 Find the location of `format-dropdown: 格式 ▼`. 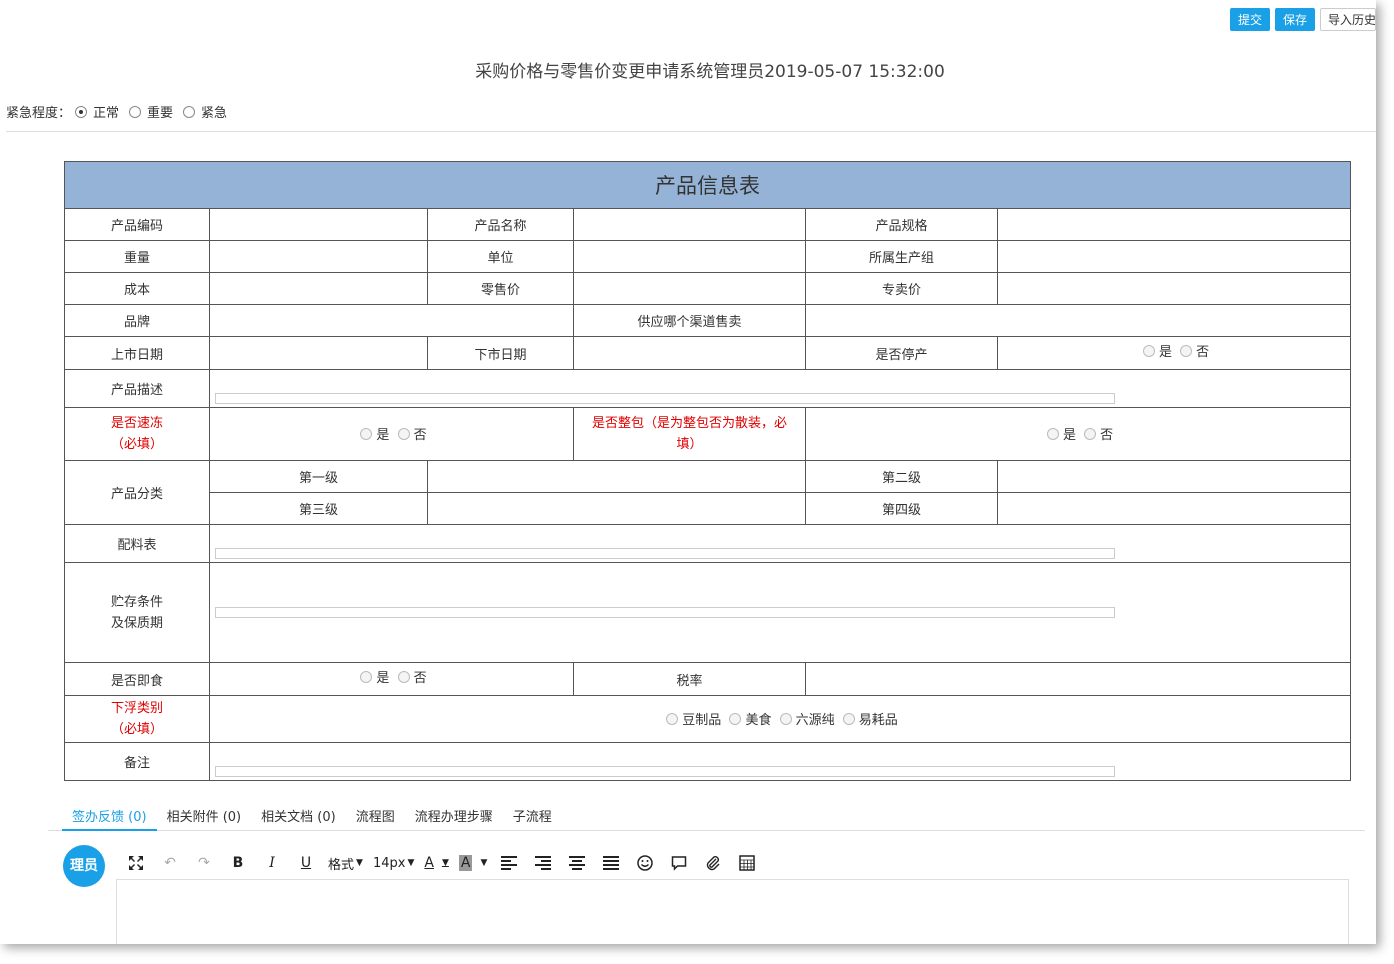

format-dropdown: 格式 ▼ is located at coordinates (345, 863).